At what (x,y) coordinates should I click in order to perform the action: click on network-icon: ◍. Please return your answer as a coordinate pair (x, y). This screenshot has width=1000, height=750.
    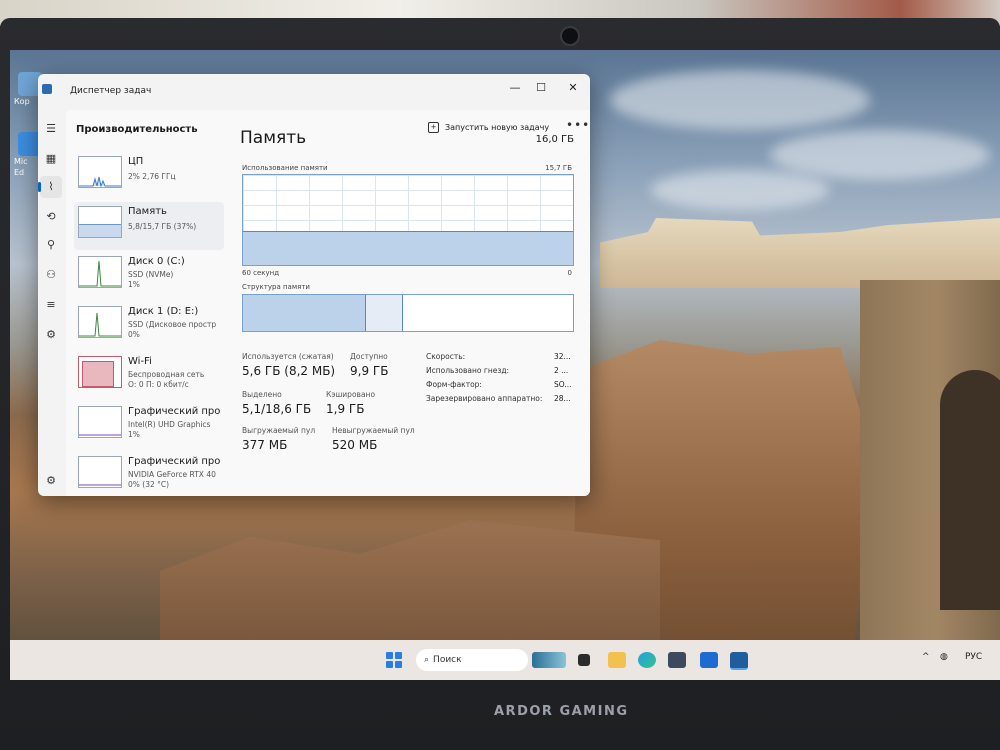
    Looking at the image, I should click on (944, 657).